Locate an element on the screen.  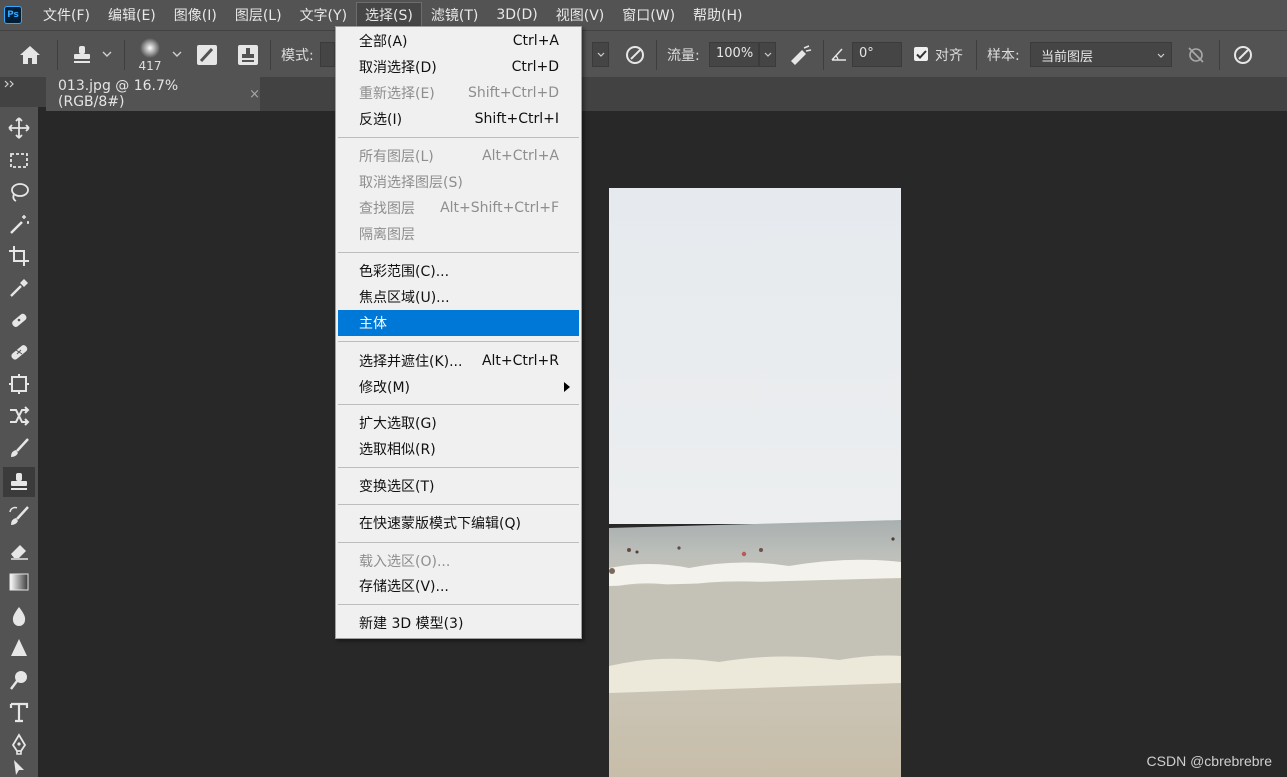
clone-stamp-tool-icon is located at coordinates (19, 482).